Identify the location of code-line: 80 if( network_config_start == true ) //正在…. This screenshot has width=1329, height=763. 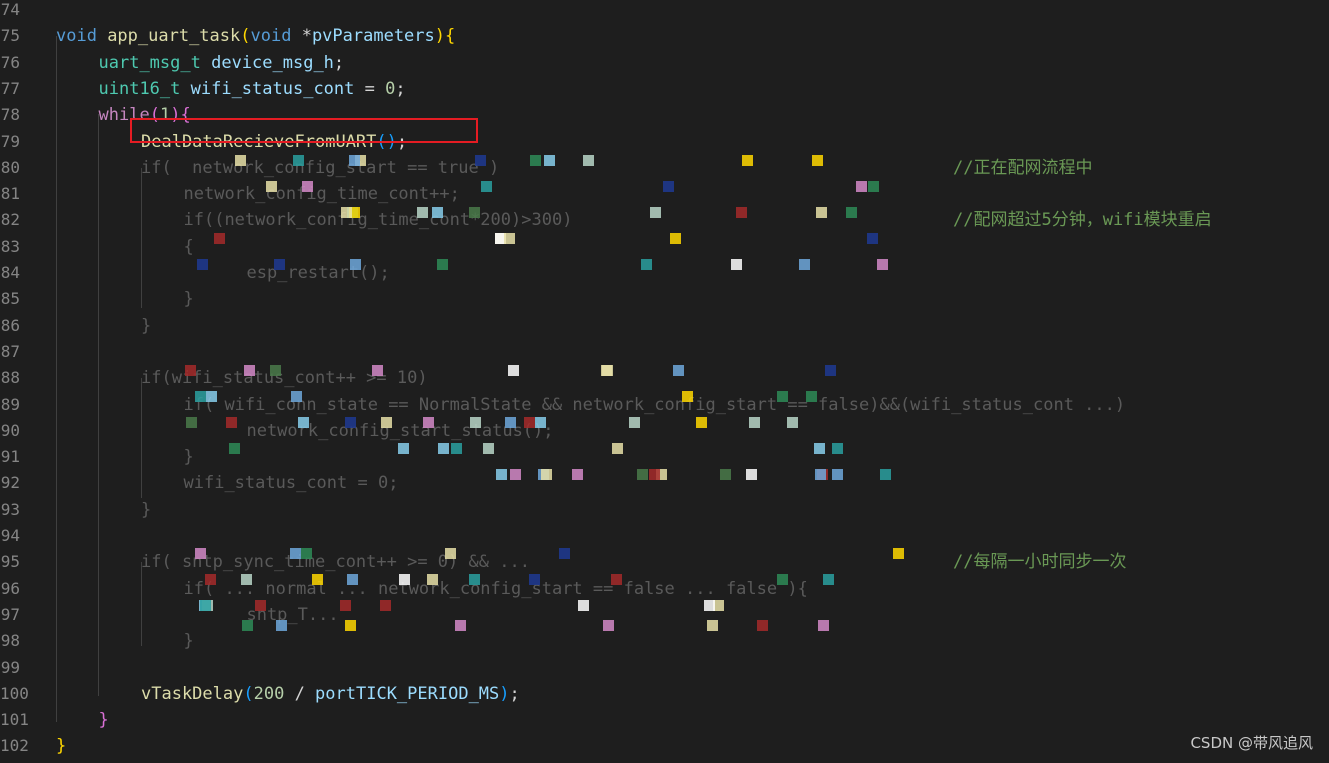
(664, 168).